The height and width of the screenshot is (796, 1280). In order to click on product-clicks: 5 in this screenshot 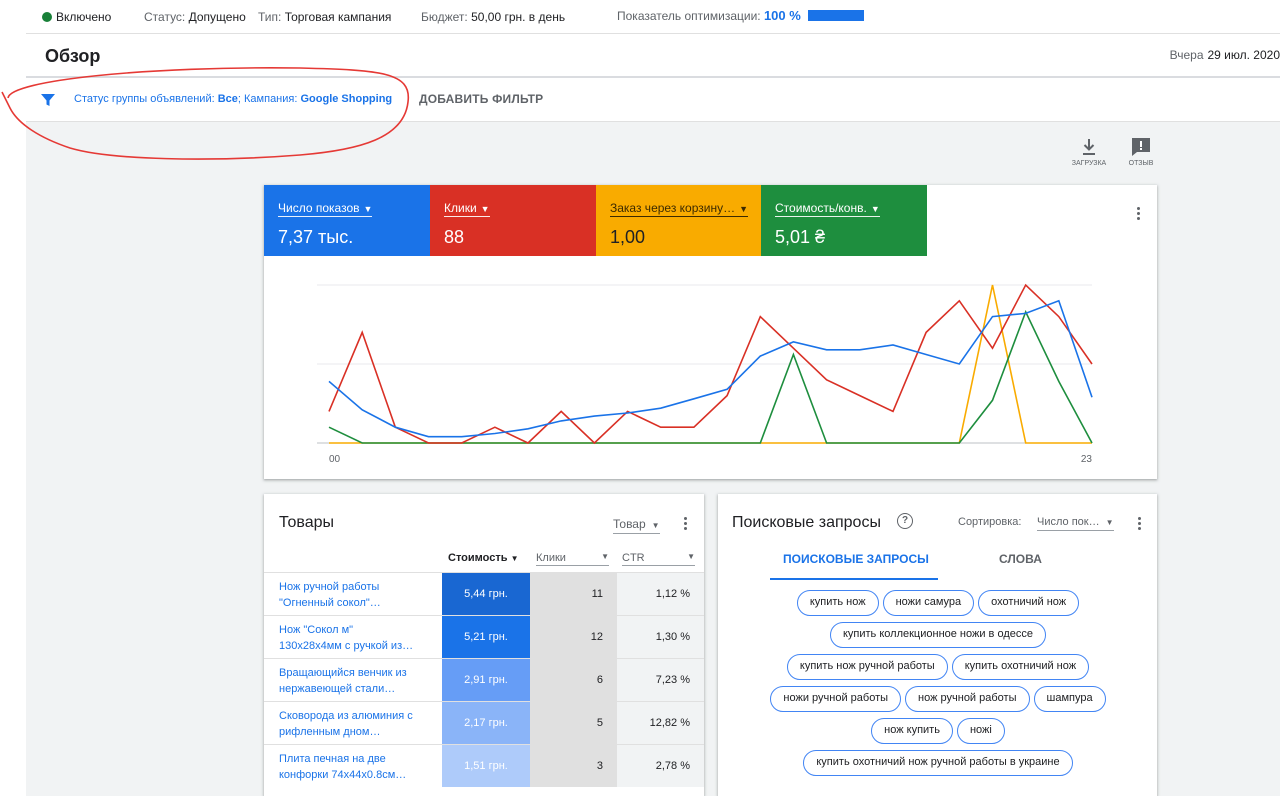, I will do `click(573, 723)`.